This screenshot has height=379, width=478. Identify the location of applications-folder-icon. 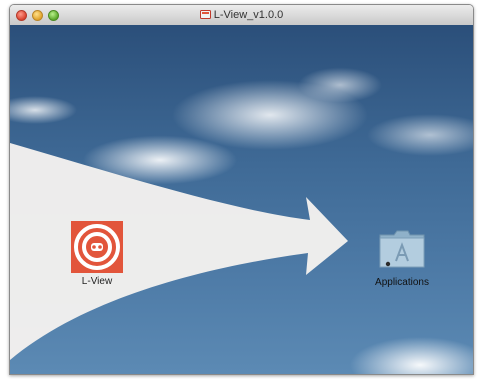
(402, 248).